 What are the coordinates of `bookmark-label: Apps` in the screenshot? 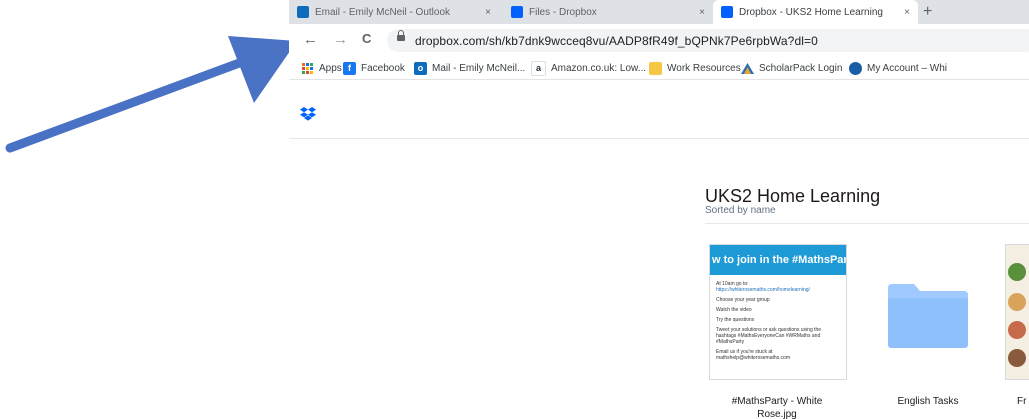 It's located at (330, 68).